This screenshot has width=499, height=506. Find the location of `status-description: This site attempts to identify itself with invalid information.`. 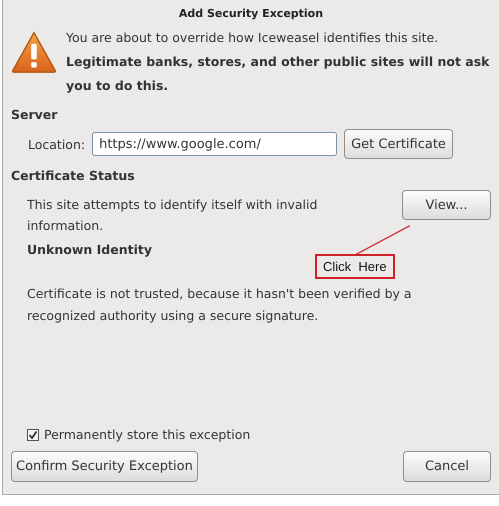

status-description: This site attempts to identify itself with invalid information. is located at coordinates (172, 215).